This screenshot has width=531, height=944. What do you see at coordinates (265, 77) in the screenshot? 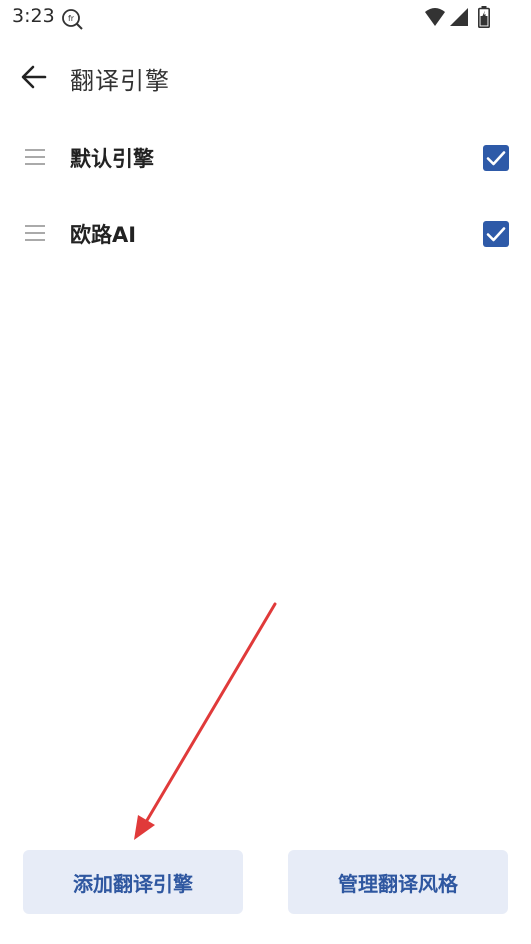
I see `app-bar: 翻译引擎` at bounding box center [265, 77].